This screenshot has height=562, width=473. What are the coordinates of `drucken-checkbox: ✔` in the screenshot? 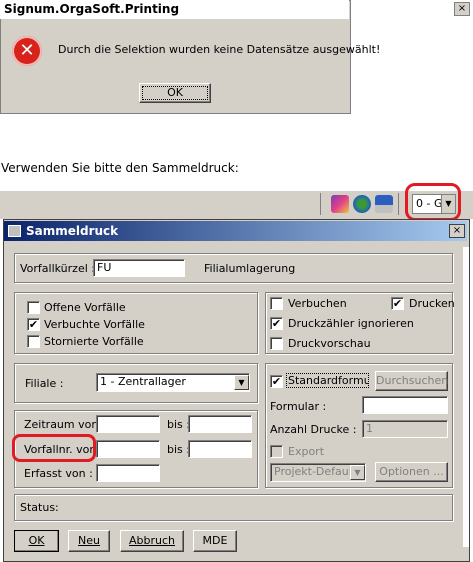 It's located at (397, 303).